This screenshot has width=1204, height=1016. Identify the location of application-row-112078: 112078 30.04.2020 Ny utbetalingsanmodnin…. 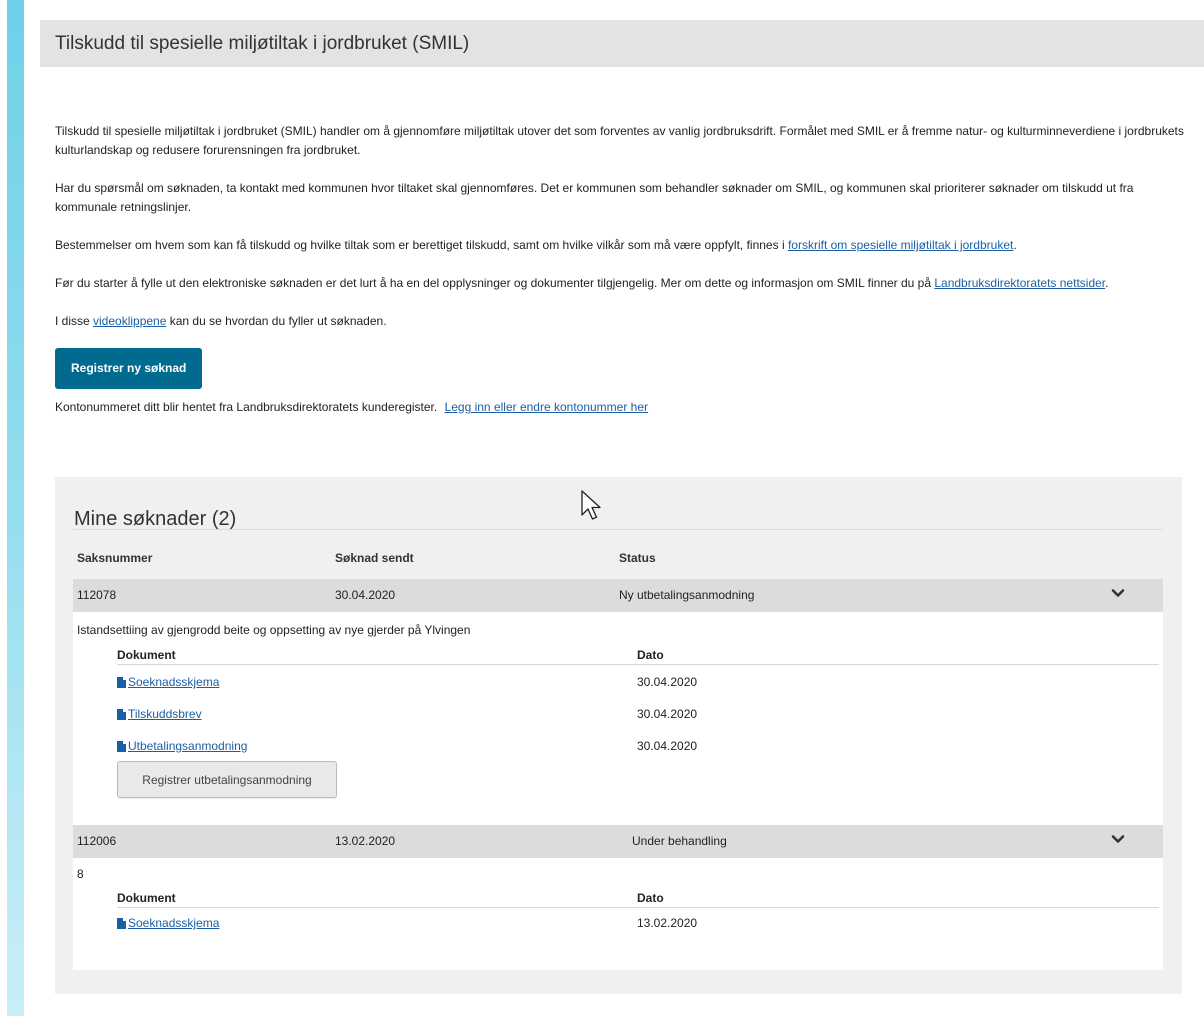
(618, 595).